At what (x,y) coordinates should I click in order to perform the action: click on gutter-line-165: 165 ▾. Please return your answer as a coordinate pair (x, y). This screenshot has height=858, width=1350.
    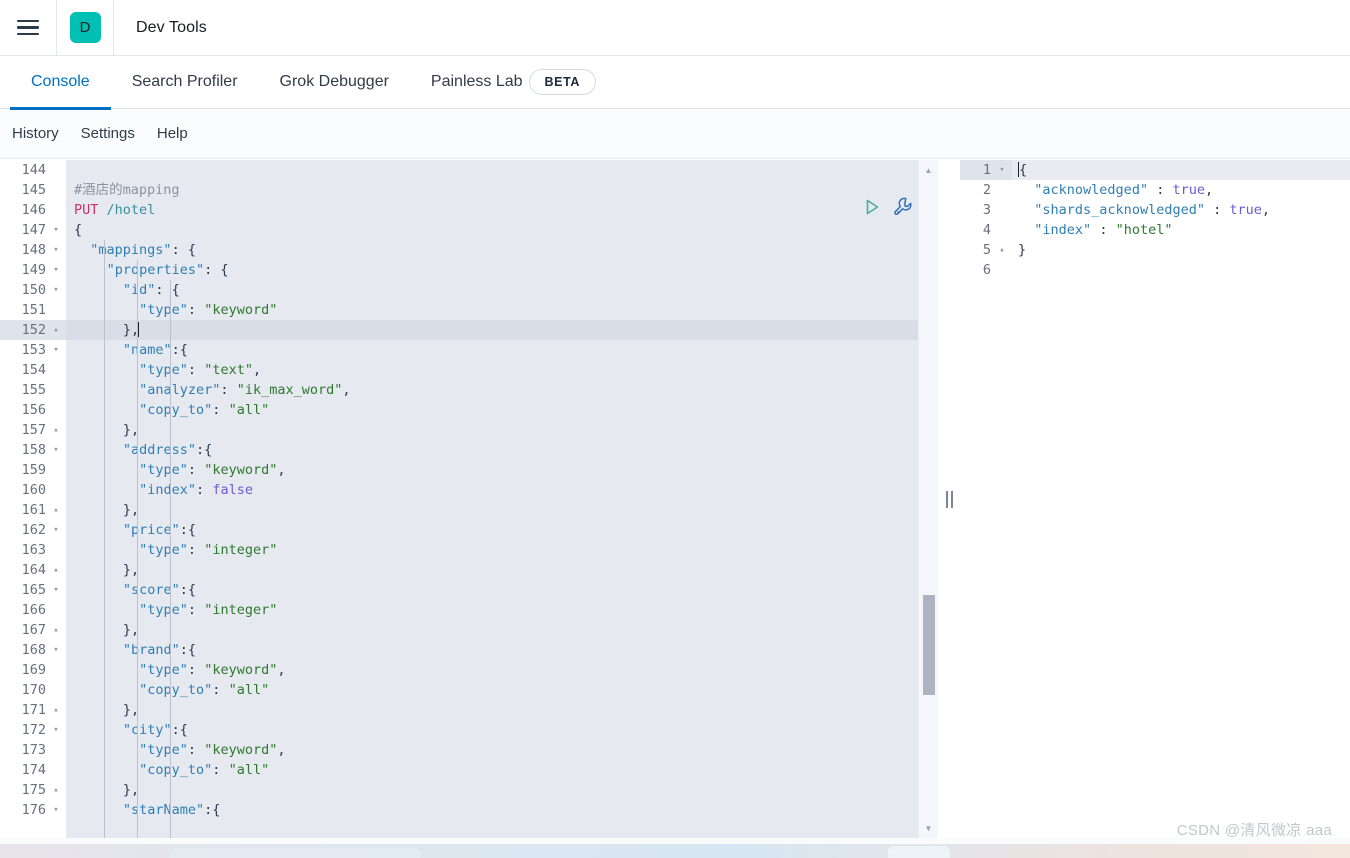
    Looking at the image, I should click on (33, 590).